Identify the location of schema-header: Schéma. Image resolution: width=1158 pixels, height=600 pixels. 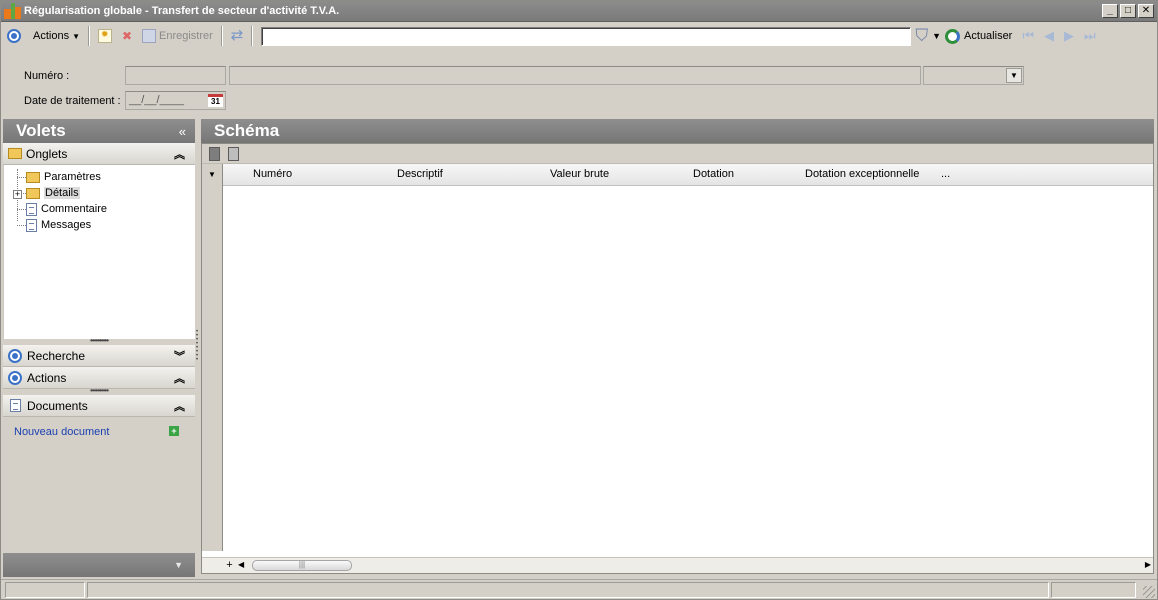
(677, 131).